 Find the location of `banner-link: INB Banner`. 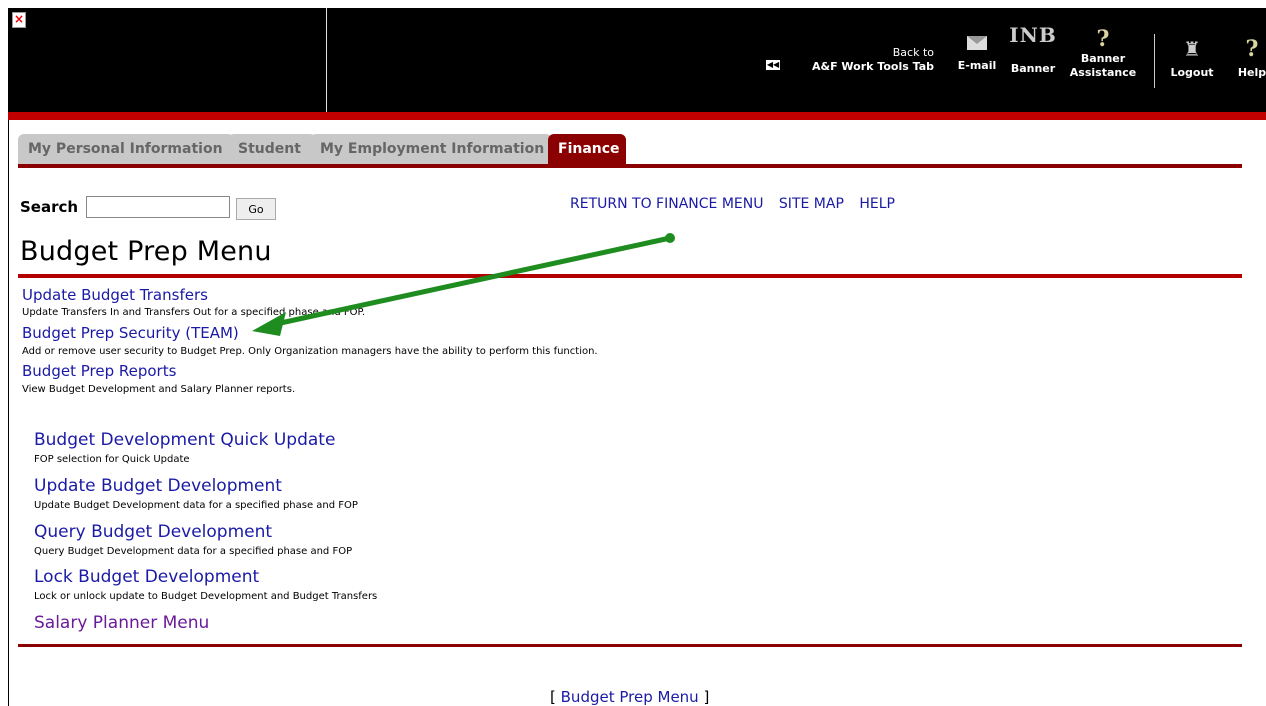

banner-link: INB Banner is located at coordinates (1033, 49).